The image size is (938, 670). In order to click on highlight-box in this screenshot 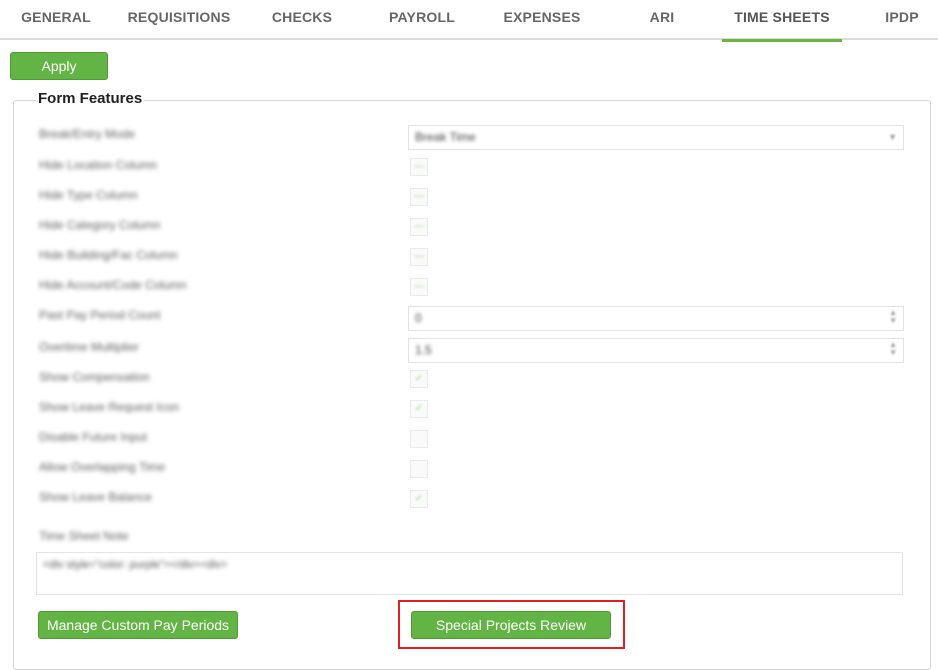, I will do `click(511, 624)`.